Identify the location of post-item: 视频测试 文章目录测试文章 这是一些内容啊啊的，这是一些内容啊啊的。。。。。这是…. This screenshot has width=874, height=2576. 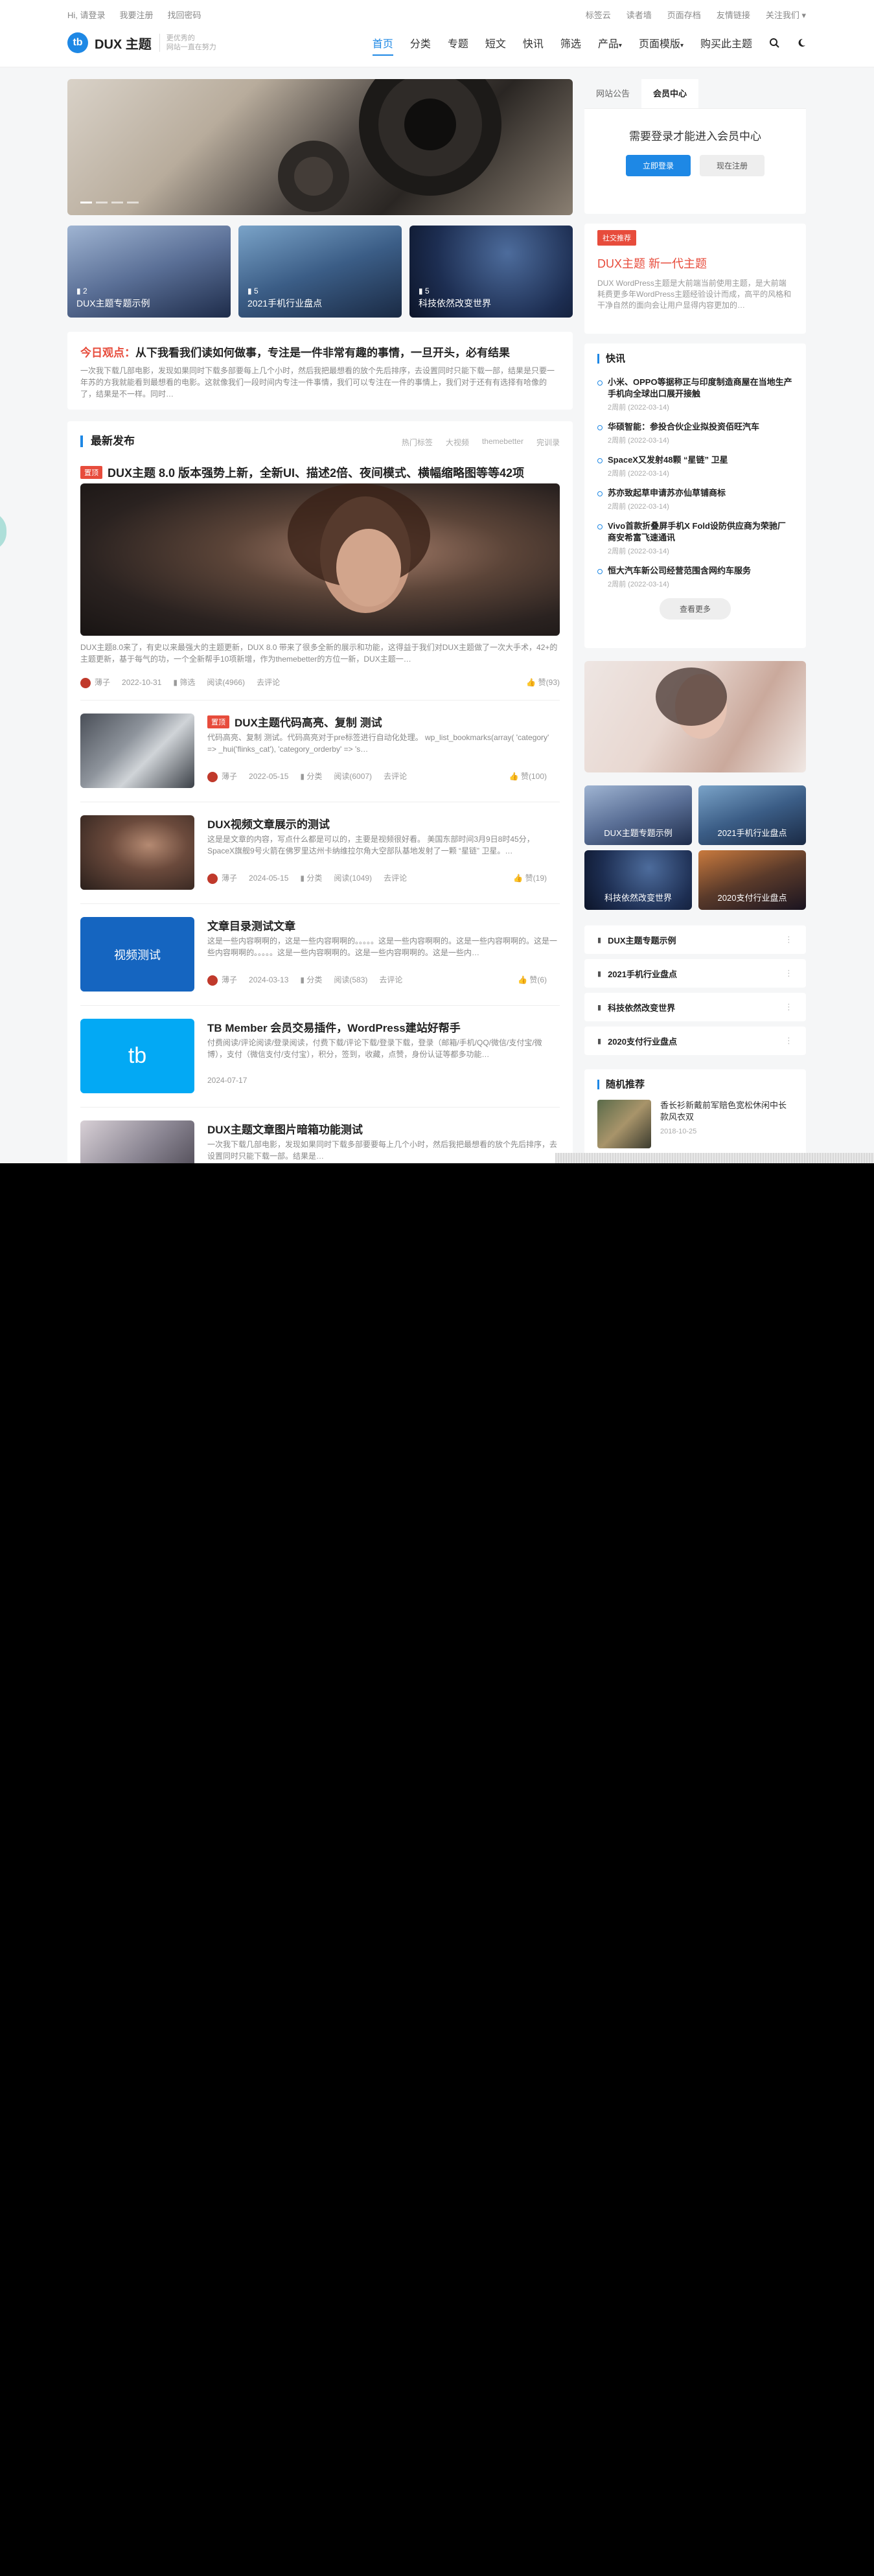
(320, 952).